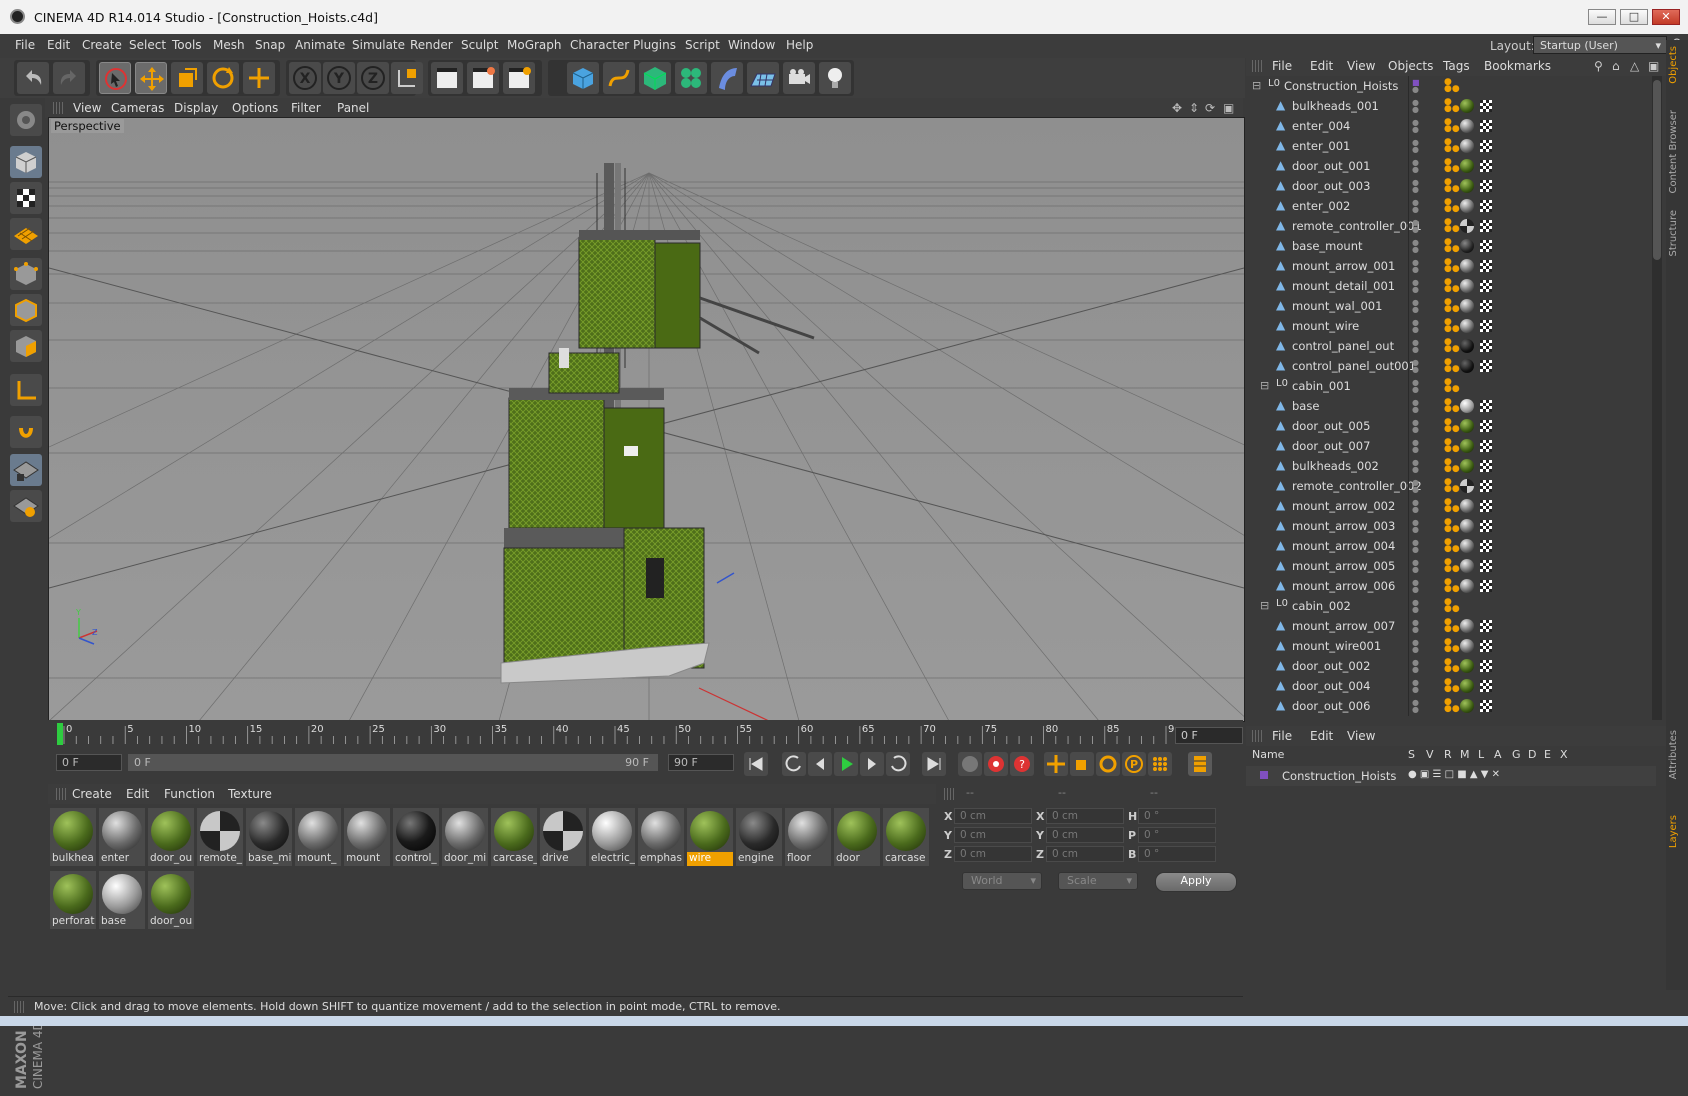 Image resolution: width=1688 pixels, height=1096 pixels. What do you see at coordinates (1451, 446) in the screenshot?
I see `object-row: ▲ door_out_007 ● ● ● ●●` at bounding box center [1451, 446].